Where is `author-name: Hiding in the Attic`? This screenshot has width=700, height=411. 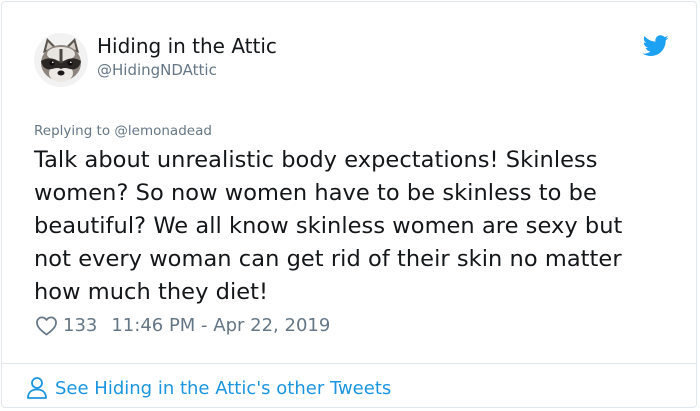 author-name: Hiding in the Attic is located at coordinates (187, 46).